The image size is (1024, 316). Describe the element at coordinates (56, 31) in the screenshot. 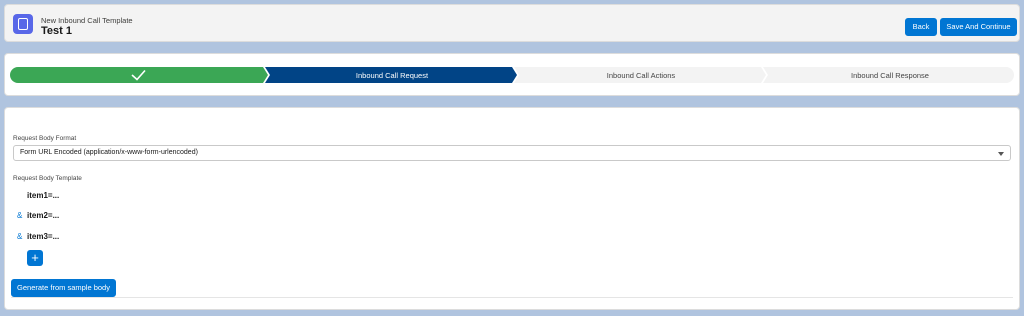

I see `page-title: Test 1` at that location.